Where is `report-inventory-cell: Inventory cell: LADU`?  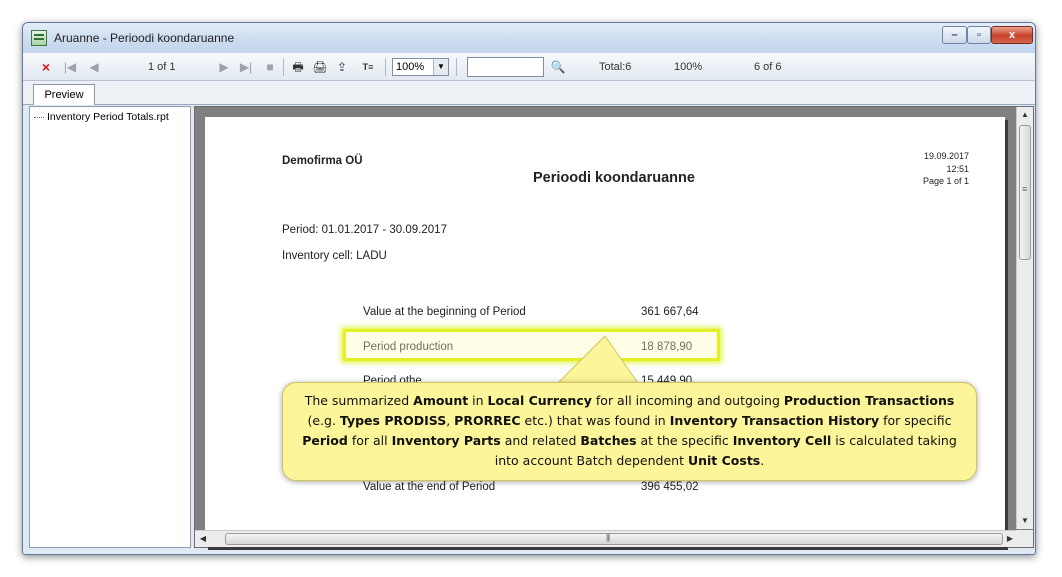 report-inventory-cell: Inventory cell: LADU is located at coordinates (334, 256).